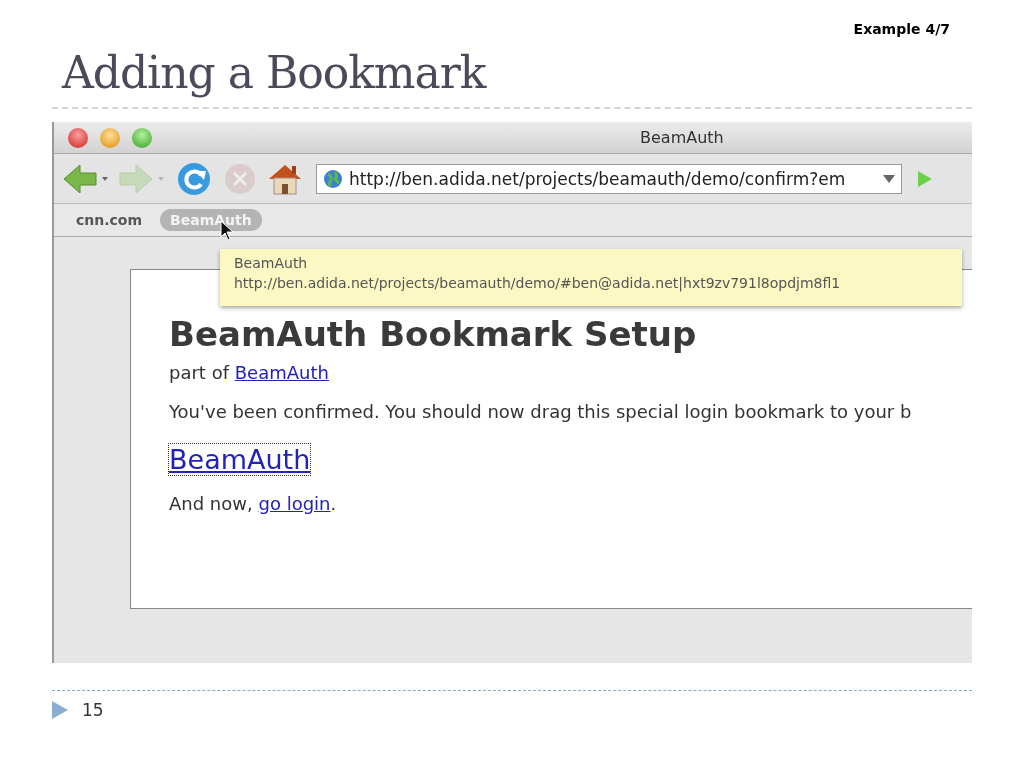 This screenshot has height=768, width=1024. I want to click on window-title: BeamAuth, so click(682, 137).